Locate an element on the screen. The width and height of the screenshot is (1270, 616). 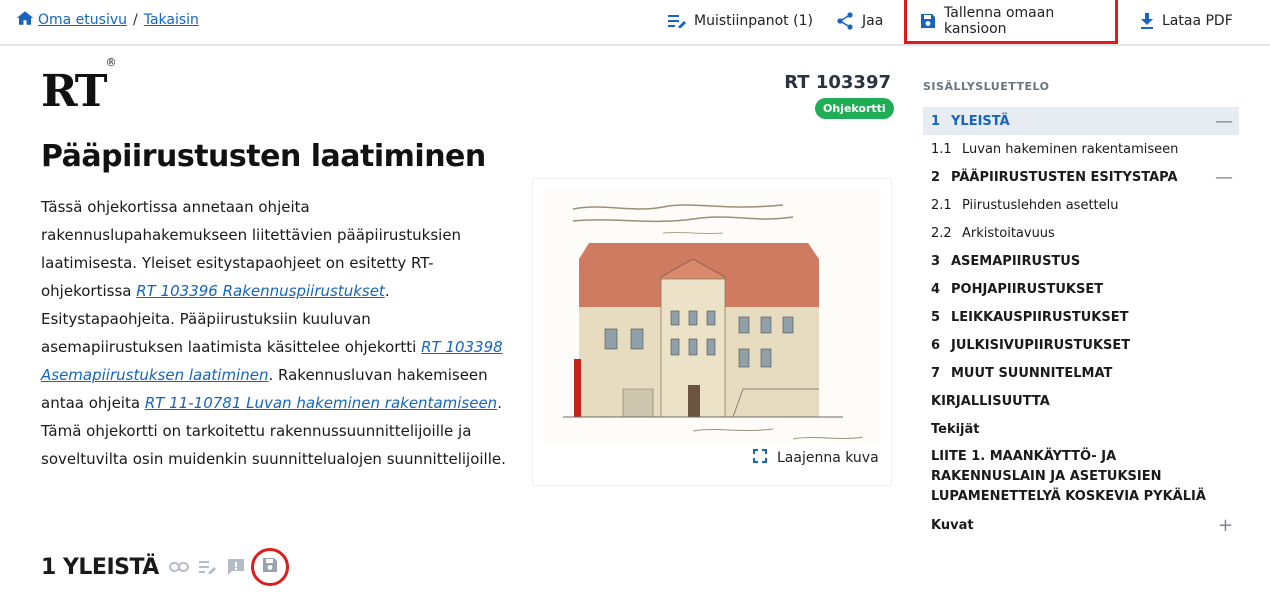
toc-item-label: Tekijät is located at coordinates (955, 429).